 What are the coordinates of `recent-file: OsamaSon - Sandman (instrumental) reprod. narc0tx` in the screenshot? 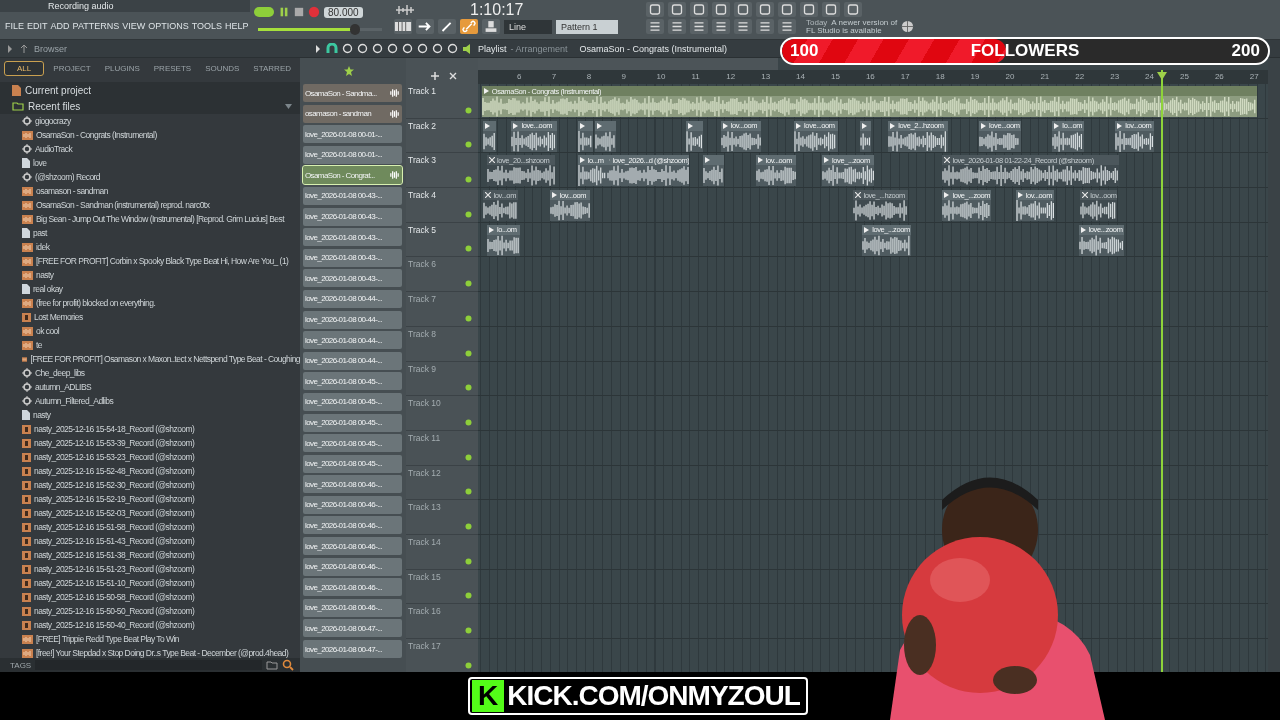 It's located at (123, 205).